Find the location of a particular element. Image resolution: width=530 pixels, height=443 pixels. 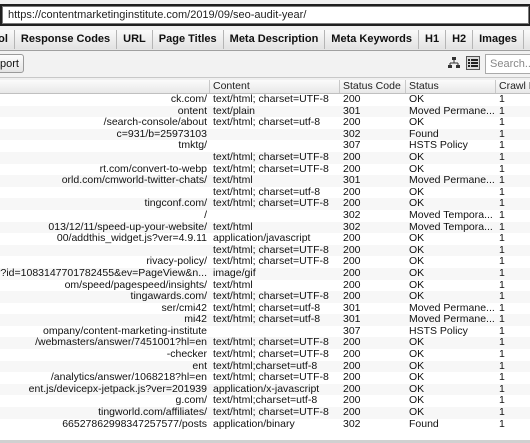

column-header-content: Content is located at coordinates (275, 86).